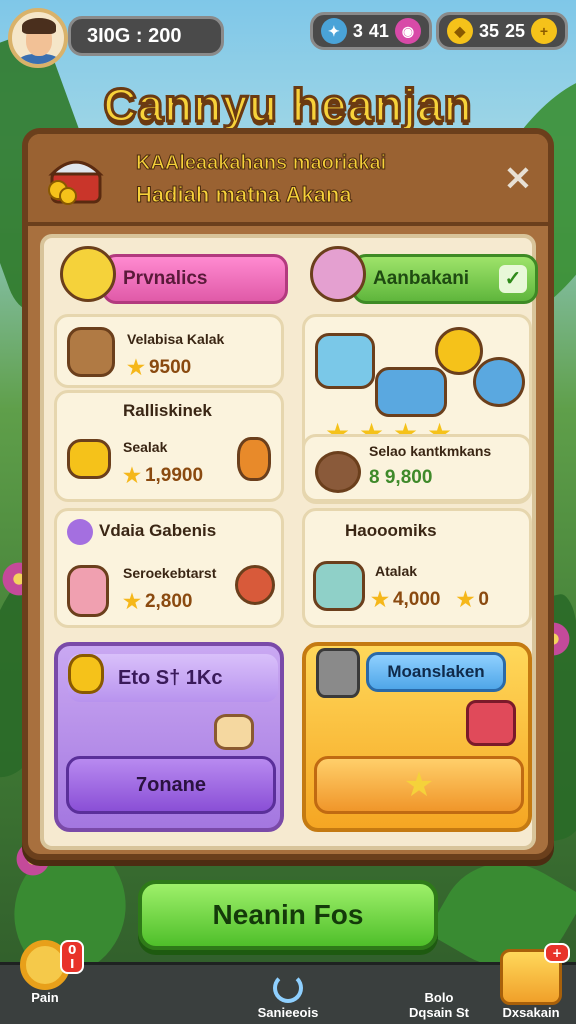  What do you see at coordinates (174, 475) in the screenshot?
I see `price-value: 1,9900` at bounding box center [174, 475].